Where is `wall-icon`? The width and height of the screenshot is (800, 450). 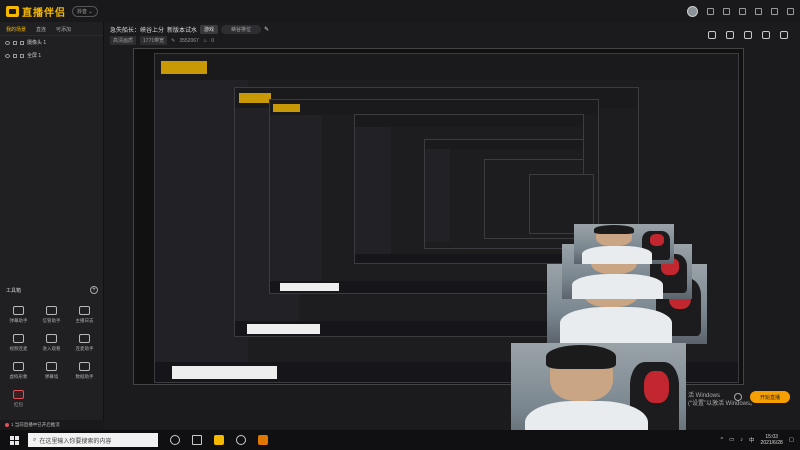 wall-icon is located at coordinates (51, 366).